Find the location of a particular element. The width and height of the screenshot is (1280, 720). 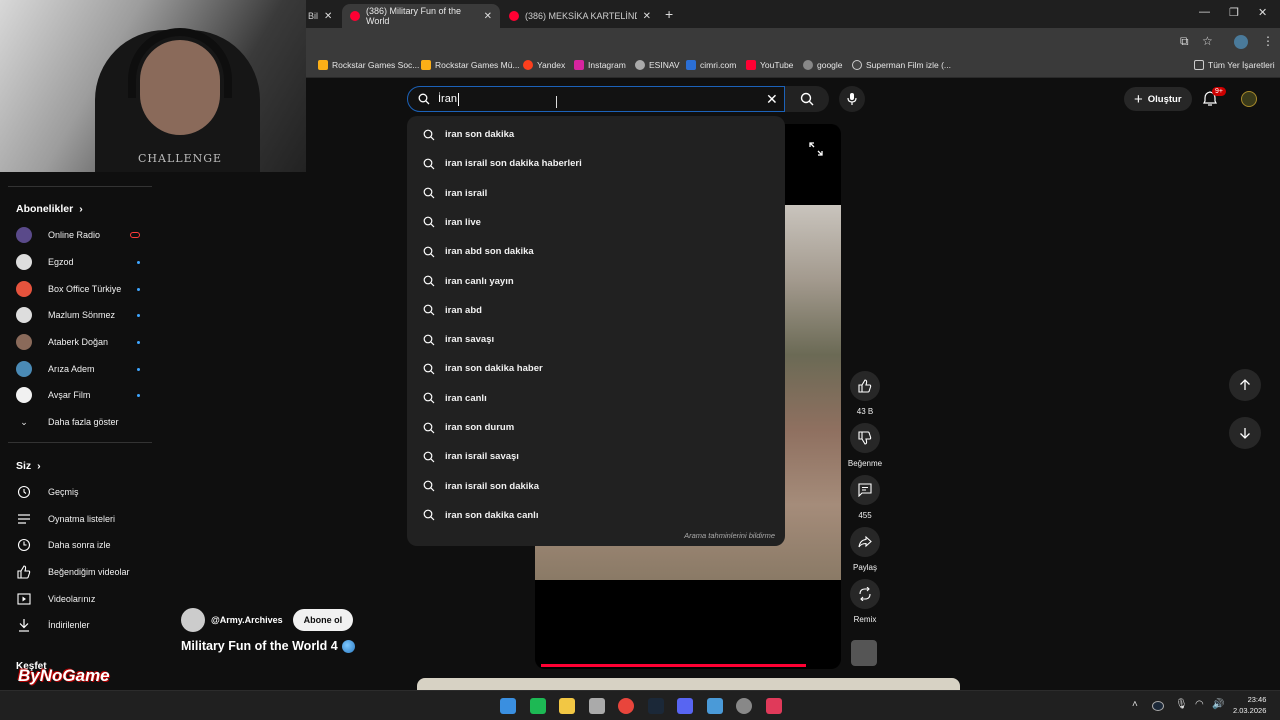

steam-tray-icon is located at coordinates (1158, 706).